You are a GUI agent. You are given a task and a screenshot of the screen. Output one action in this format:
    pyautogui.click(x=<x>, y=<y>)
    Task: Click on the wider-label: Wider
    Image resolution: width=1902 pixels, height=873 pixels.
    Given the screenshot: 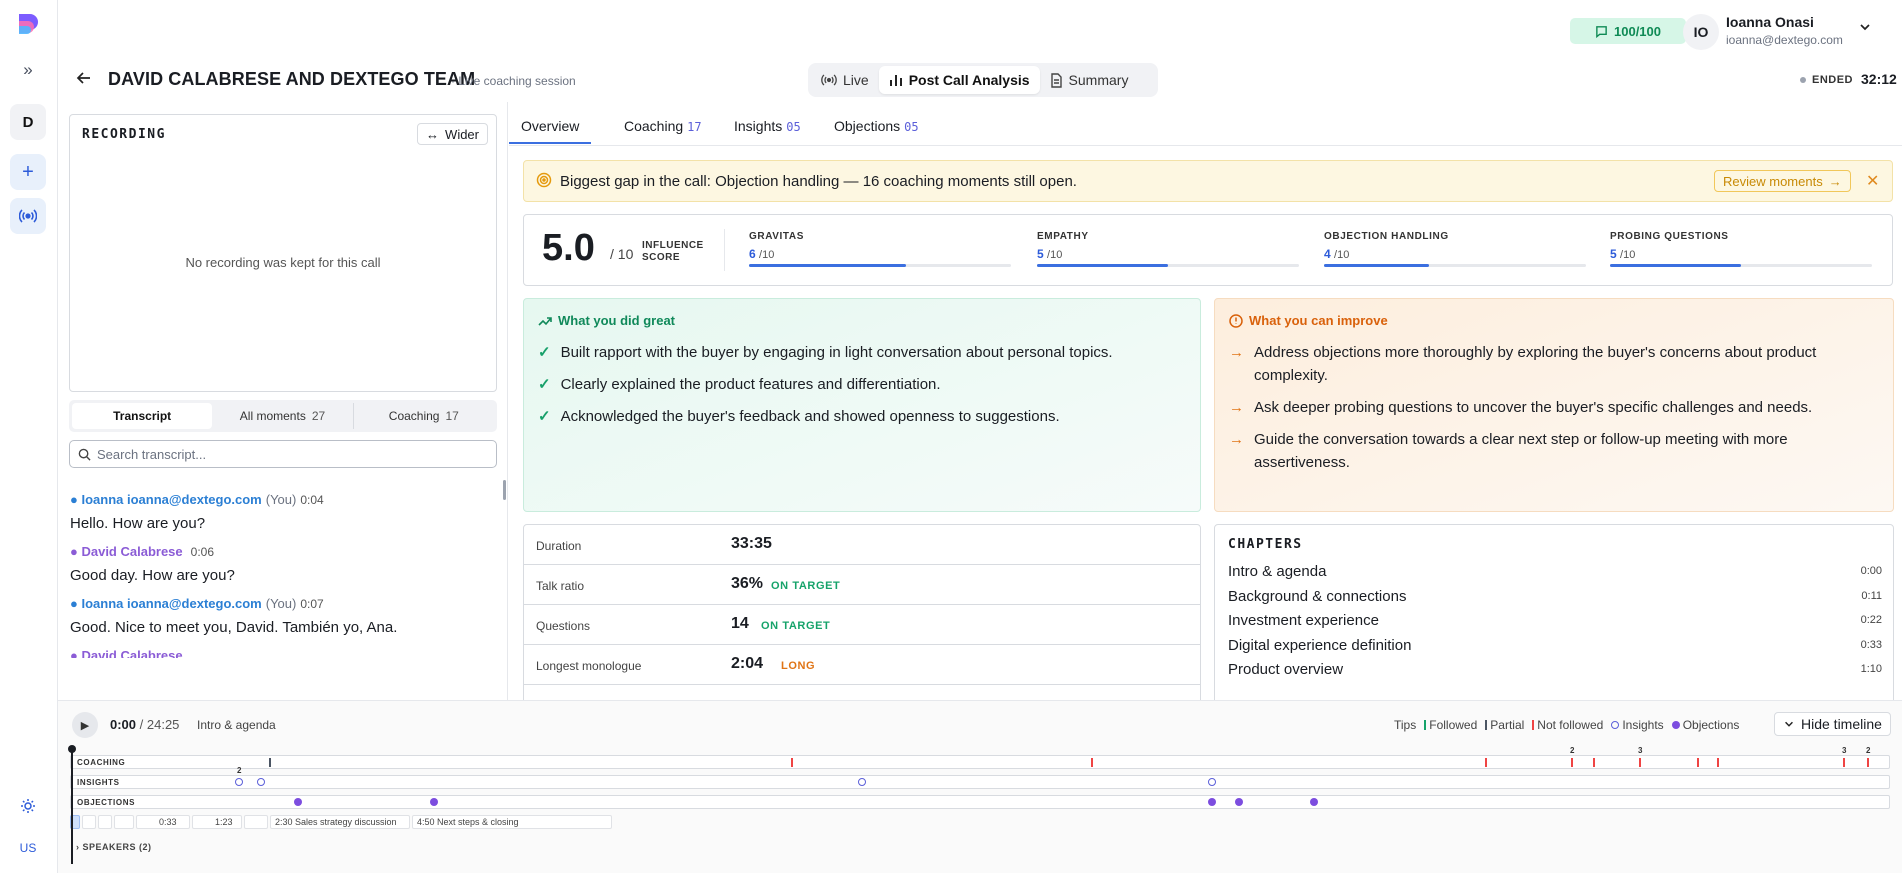 What is the action you would take?
    pyautogui.click(x=462, y=134)
    